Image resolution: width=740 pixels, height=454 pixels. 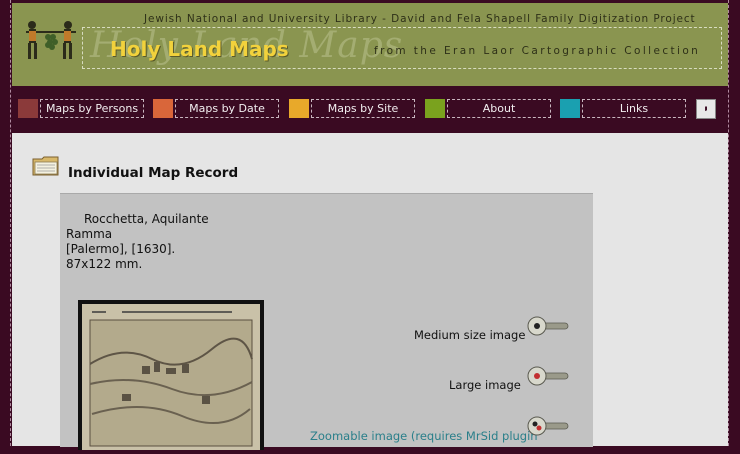 I want to click on record-place: Ramma, so click(x=89, y=234).